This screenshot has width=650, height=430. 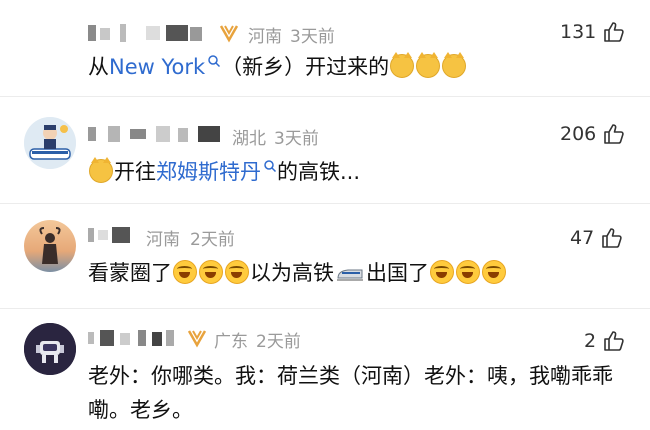 I want to click on link-text: New York, so click(x=157, y=67).